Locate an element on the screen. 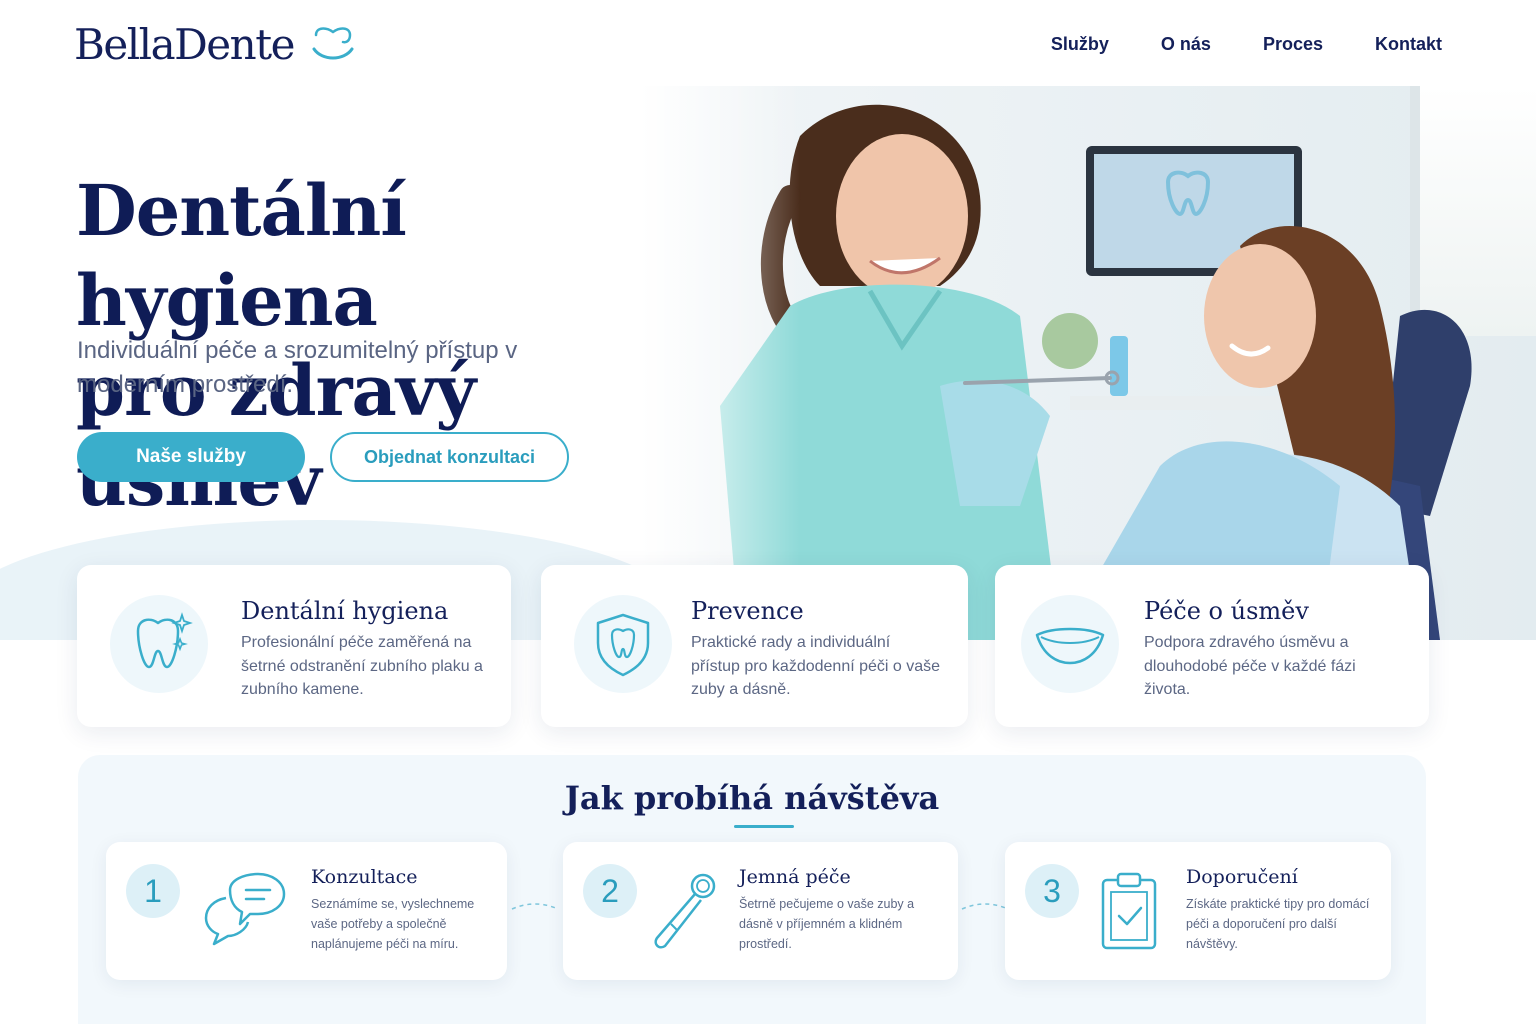 This screenshot has width=1536, height=1024. process-title: Jak probíhá návštěva is located at coordinates (752, 798).